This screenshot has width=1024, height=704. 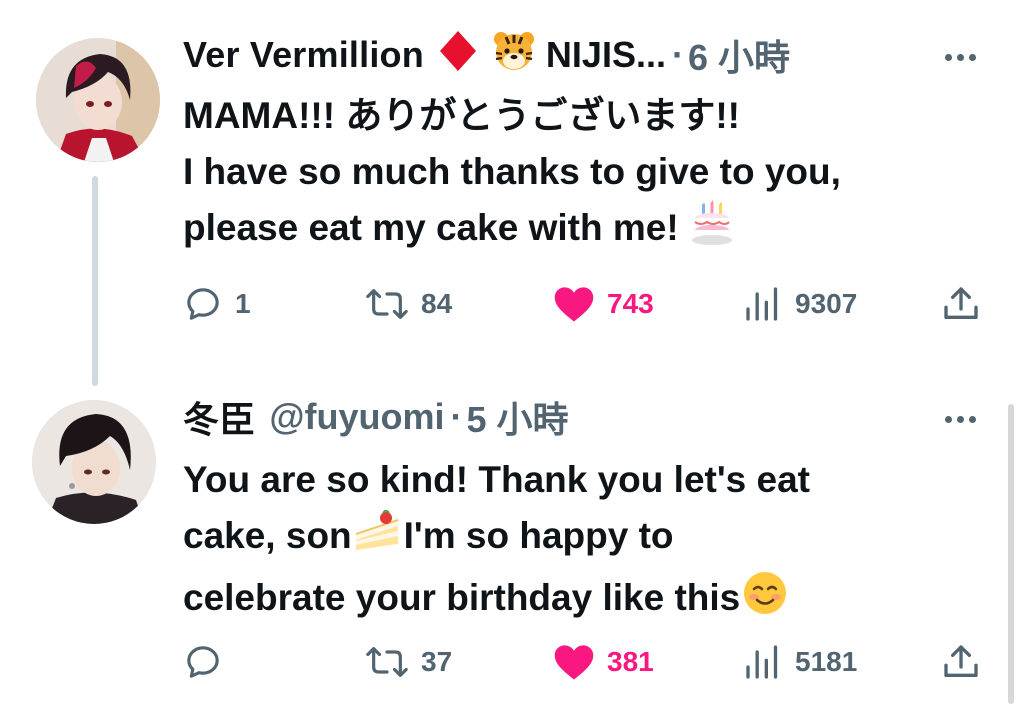 What do you see at coordinates (458, 55) in the screenshot?
I see `red-diamond-icon` at bounding box center [458, 55].